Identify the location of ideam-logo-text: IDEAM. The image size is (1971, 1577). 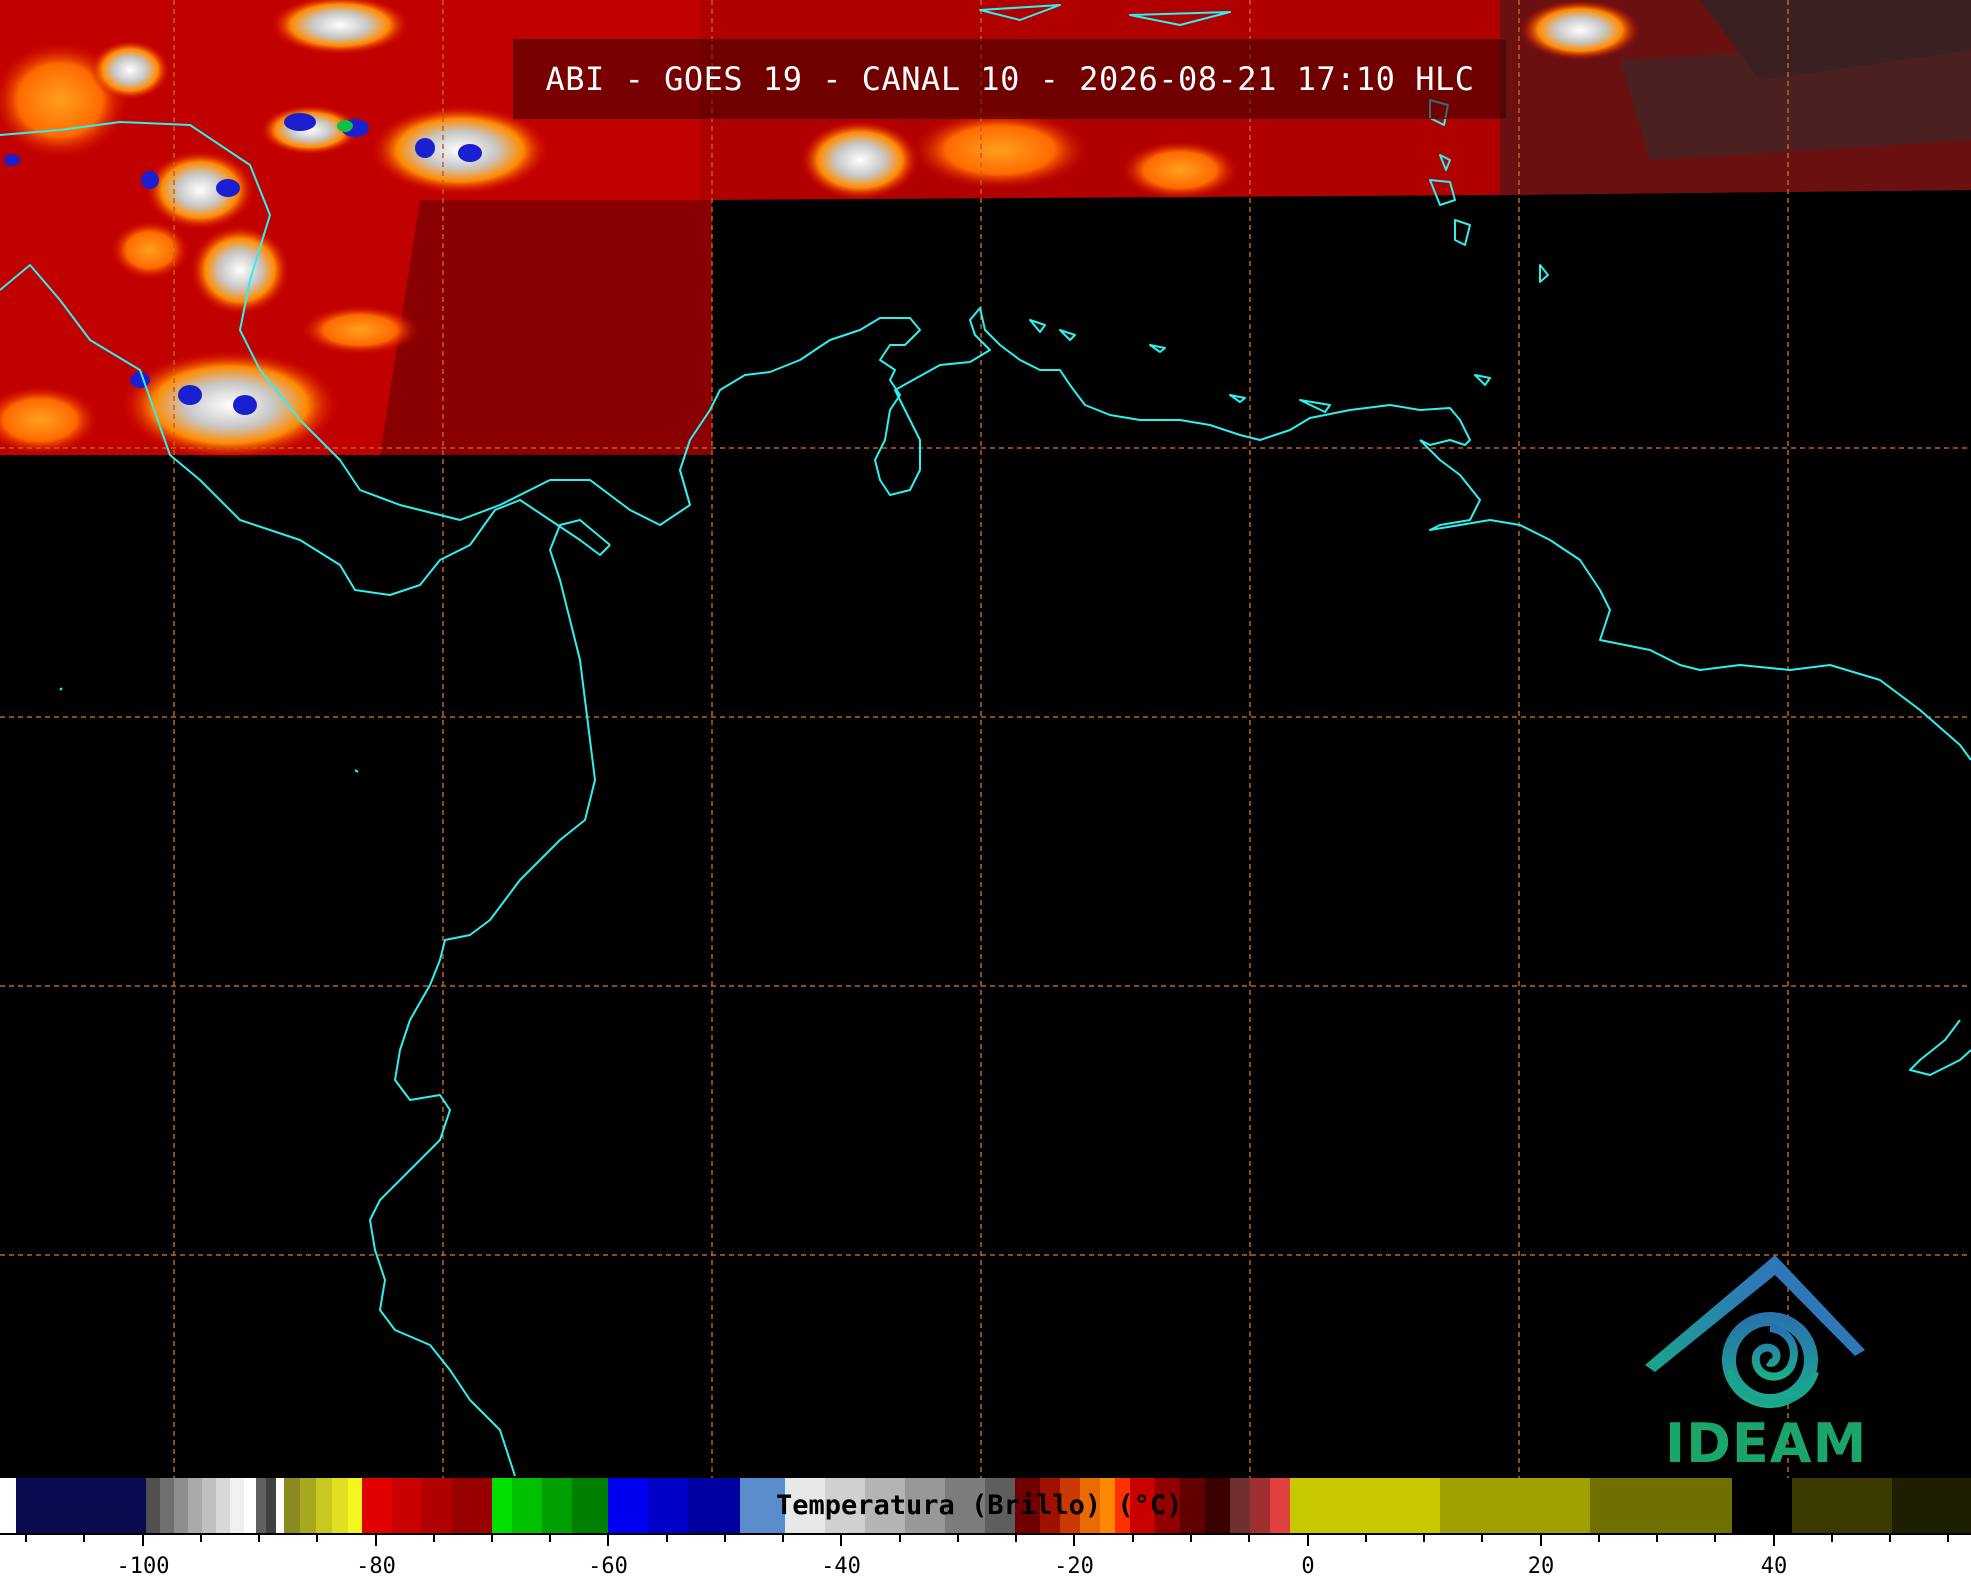
(1766, 1443).